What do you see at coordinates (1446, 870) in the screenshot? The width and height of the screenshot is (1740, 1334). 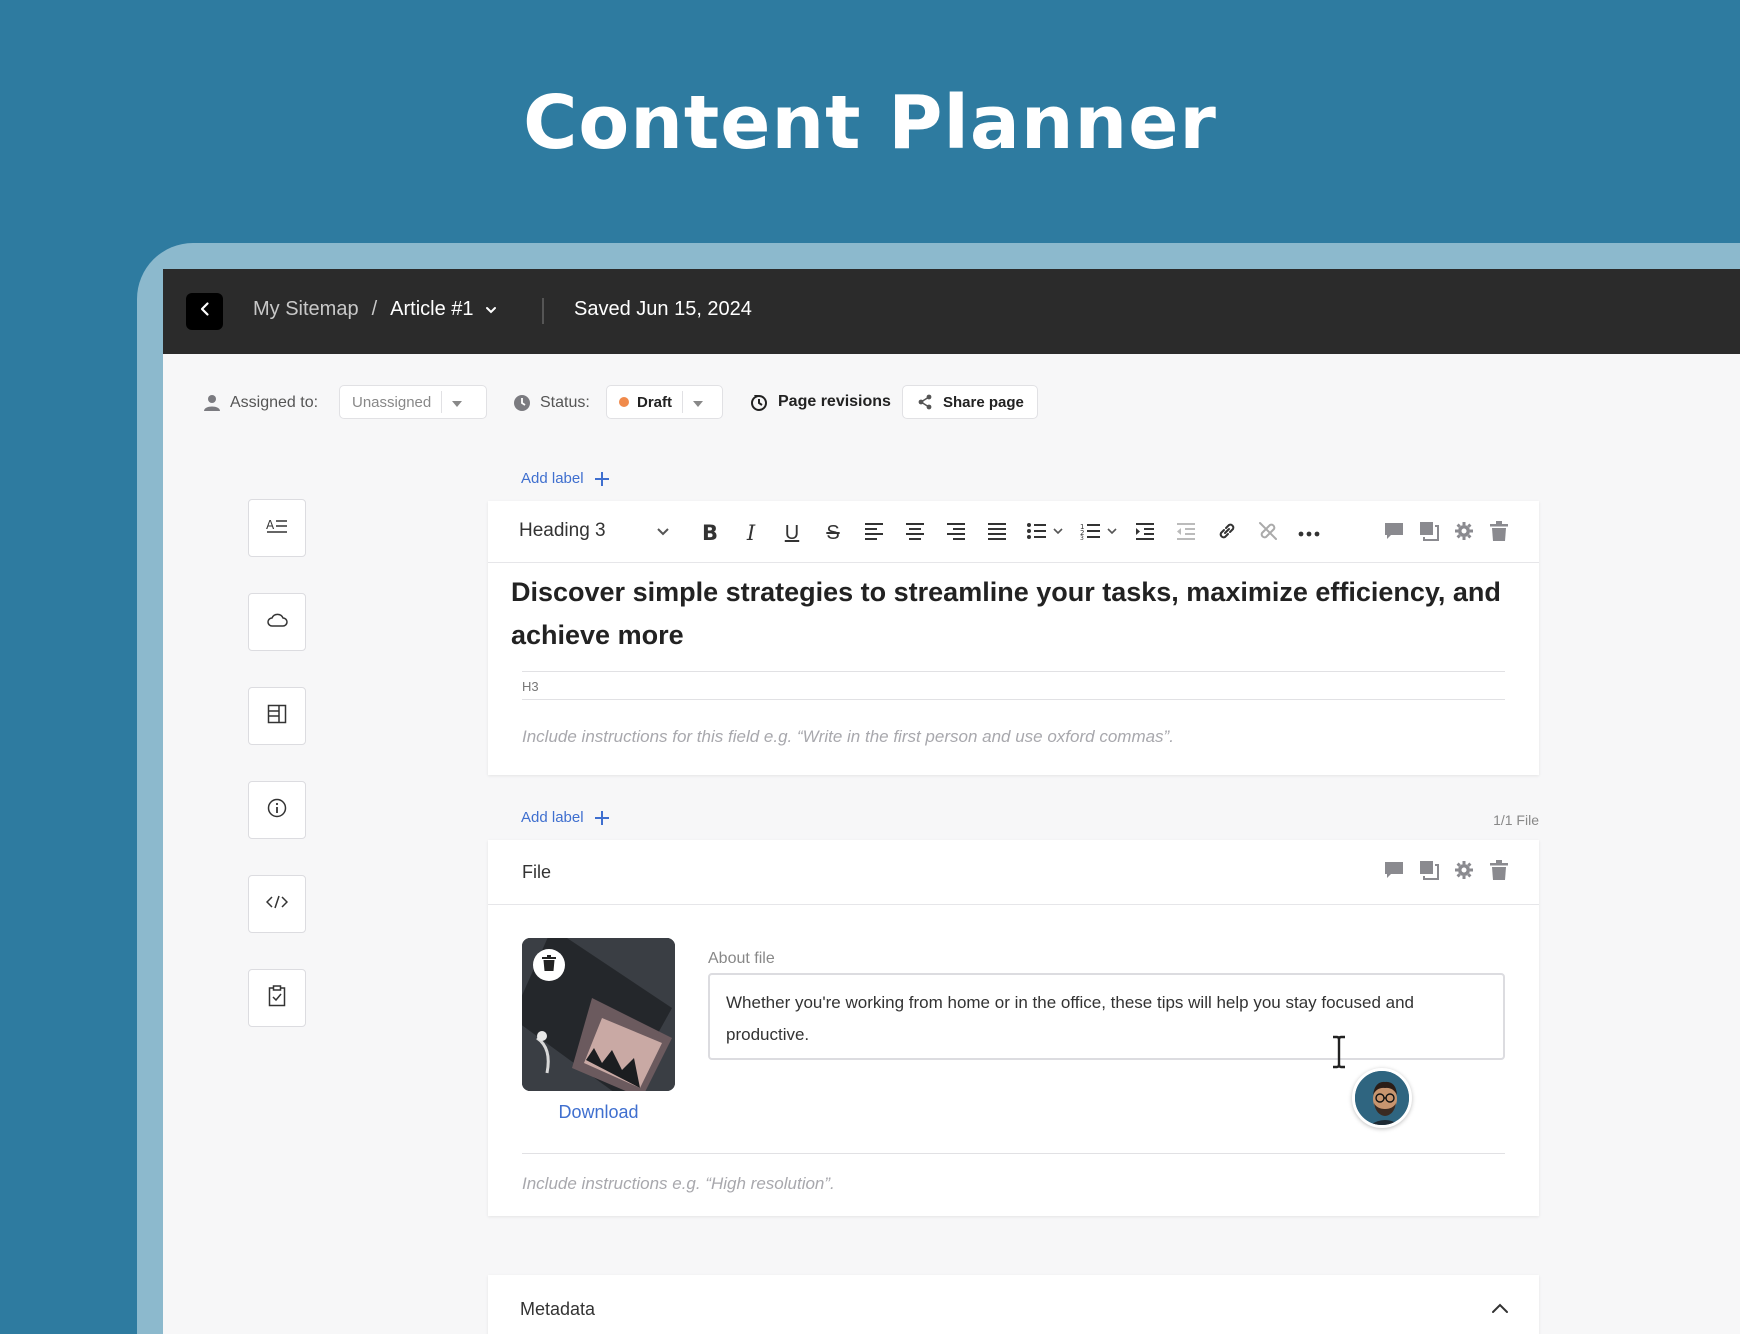 I see `file-card-actions` at bounding box center [1446, 870].